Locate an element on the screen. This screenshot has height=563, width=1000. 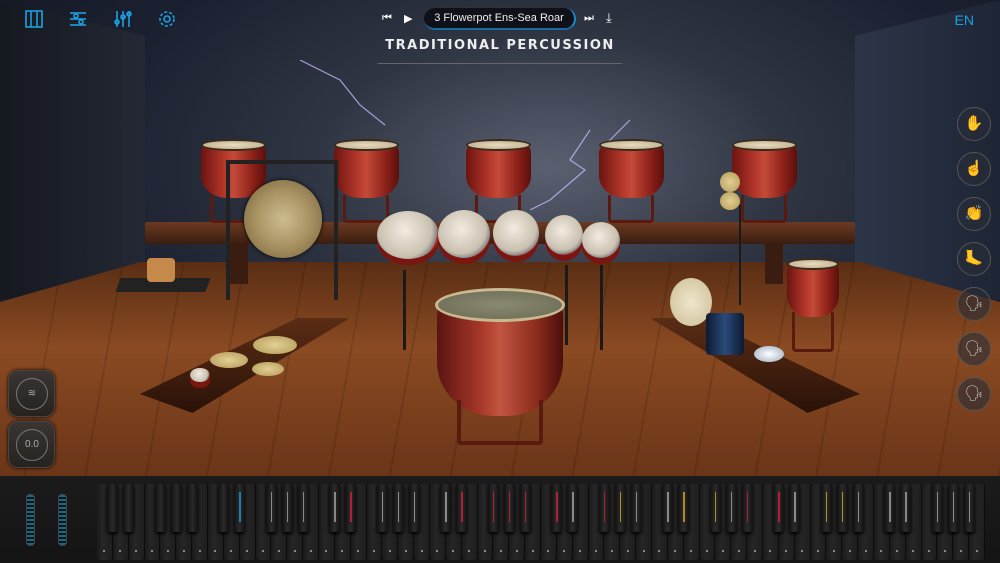
main-drum is located at coordinates (500, 352).